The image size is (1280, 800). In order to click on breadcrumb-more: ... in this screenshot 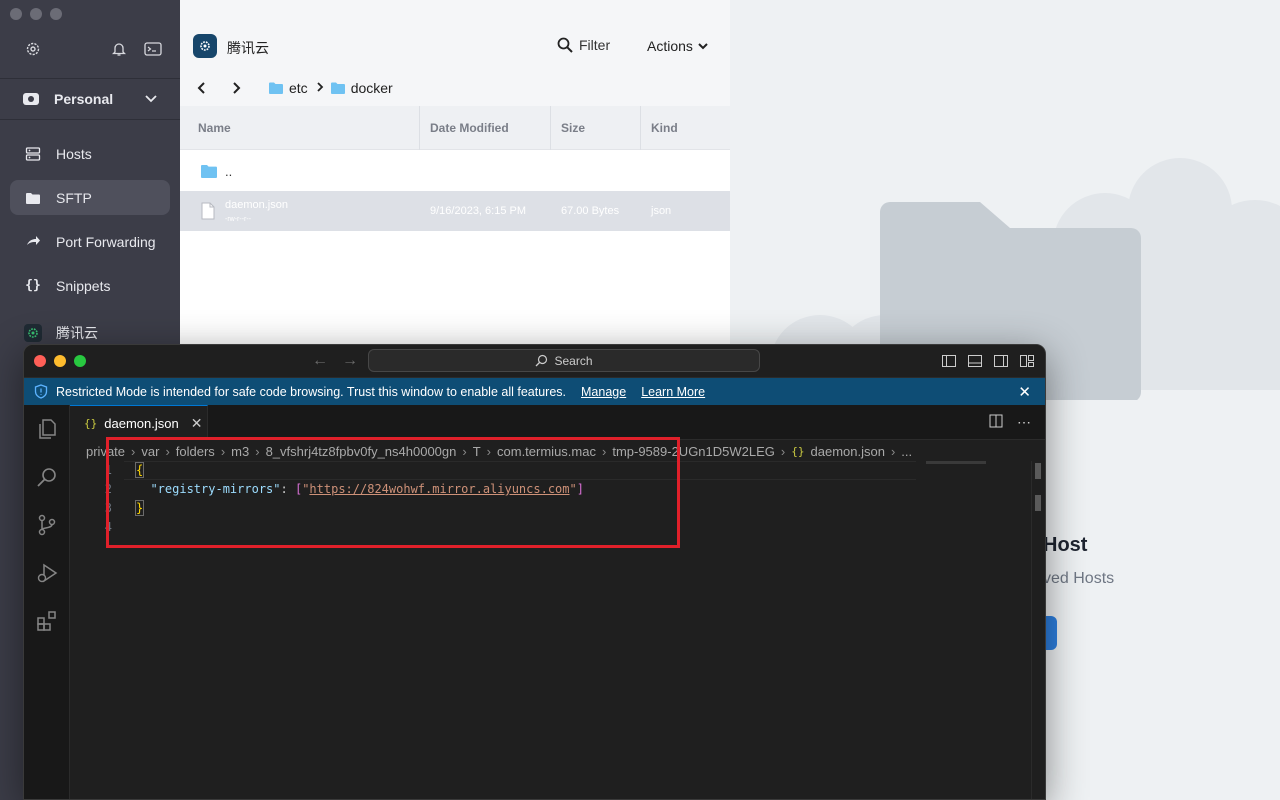, I will do `click(906, 451)`.